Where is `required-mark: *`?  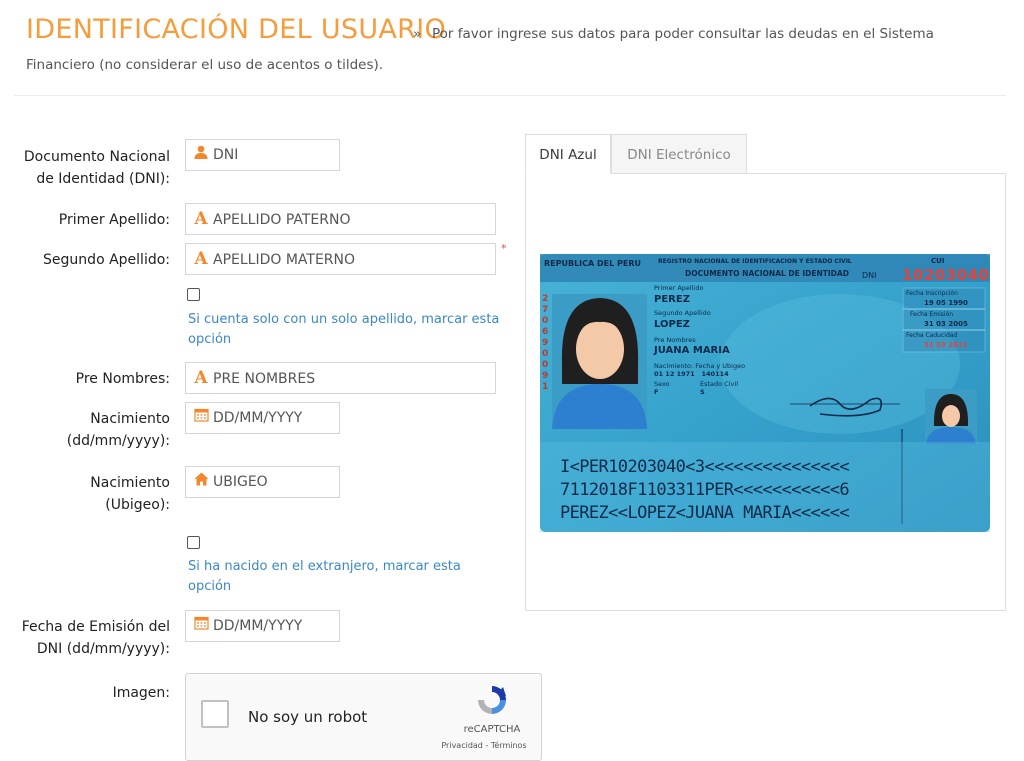
required-mark: * is located at coordinates (504, 248).